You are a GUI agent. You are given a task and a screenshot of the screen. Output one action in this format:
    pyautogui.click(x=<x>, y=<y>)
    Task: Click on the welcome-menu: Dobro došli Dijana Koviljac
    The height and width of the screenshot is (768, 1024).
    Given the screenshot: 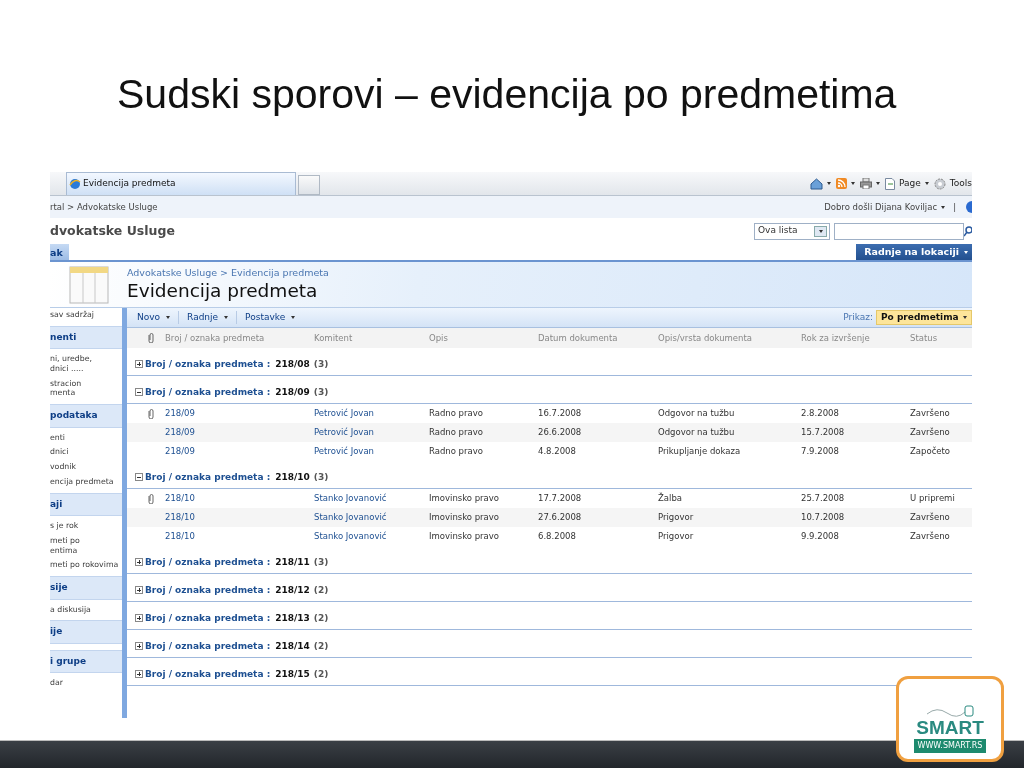 What is the action you would take?
    pyautogui.click(x=881, y=207)
    